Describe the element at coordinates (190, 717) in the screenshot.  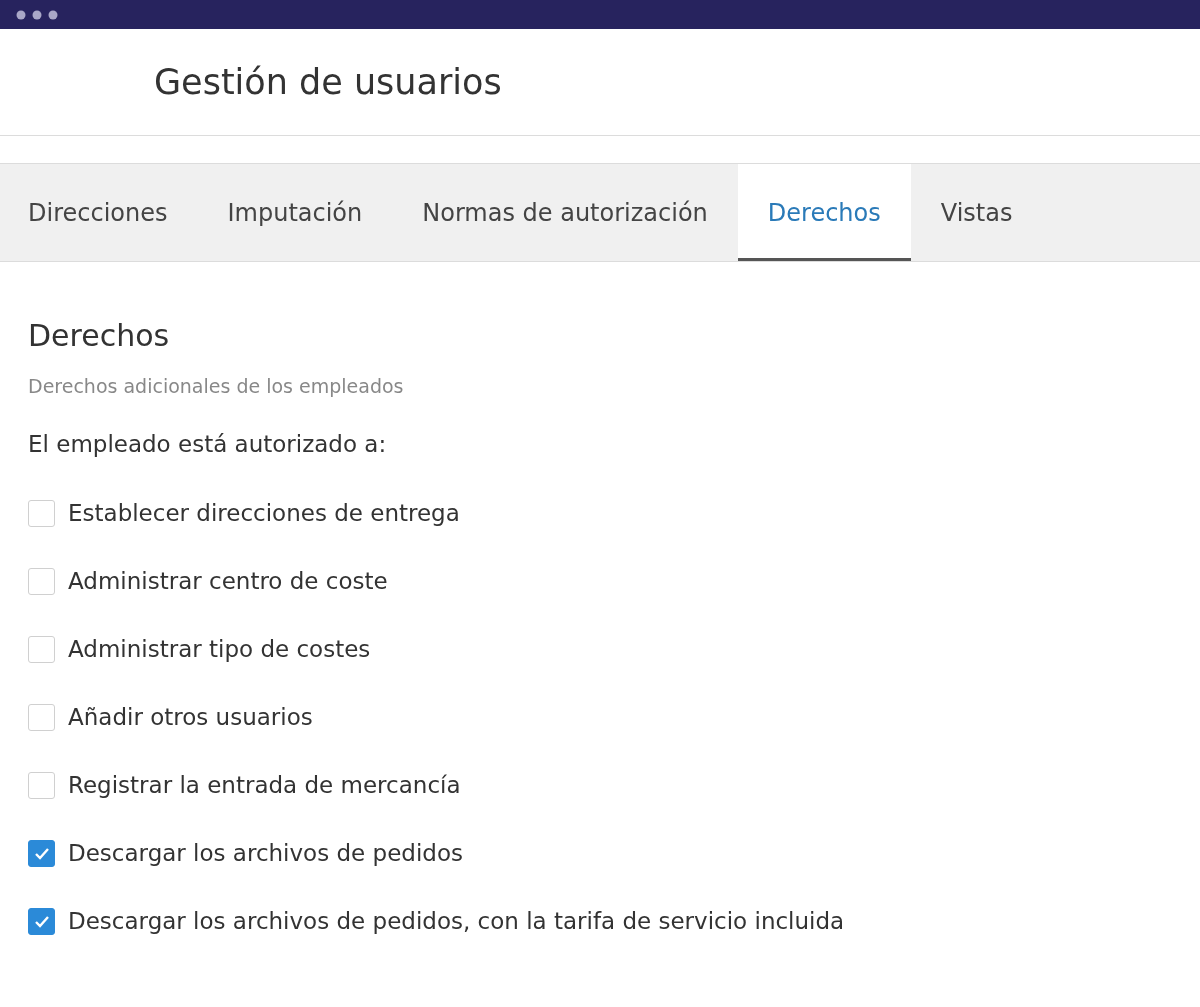
I see `checkbox-label: Añadir otros usuarios` at that location.